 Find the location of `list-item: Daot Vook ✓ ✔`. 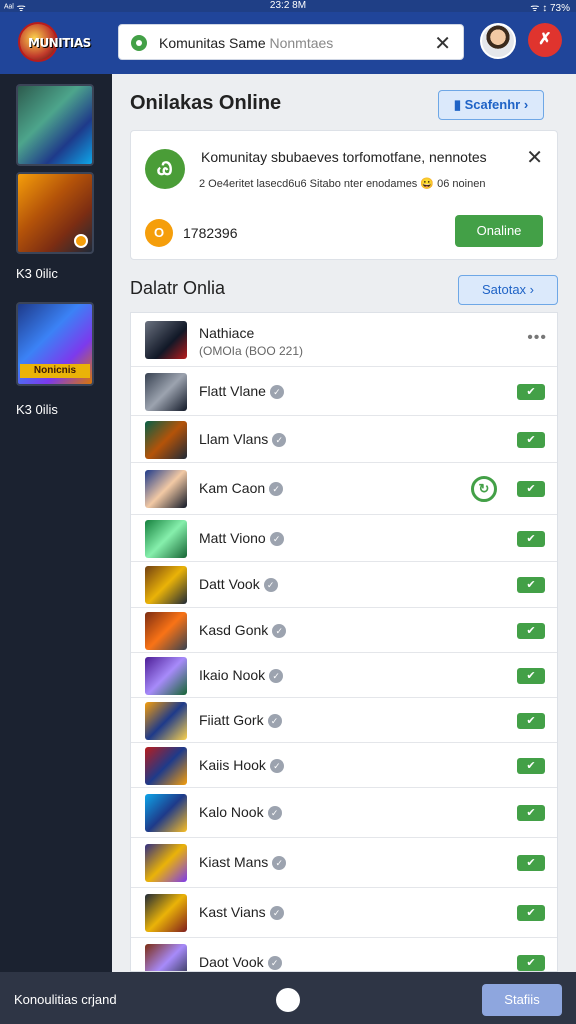

list-item: Daot Vook ✓ ✔ is located at coordinates (344, 954).